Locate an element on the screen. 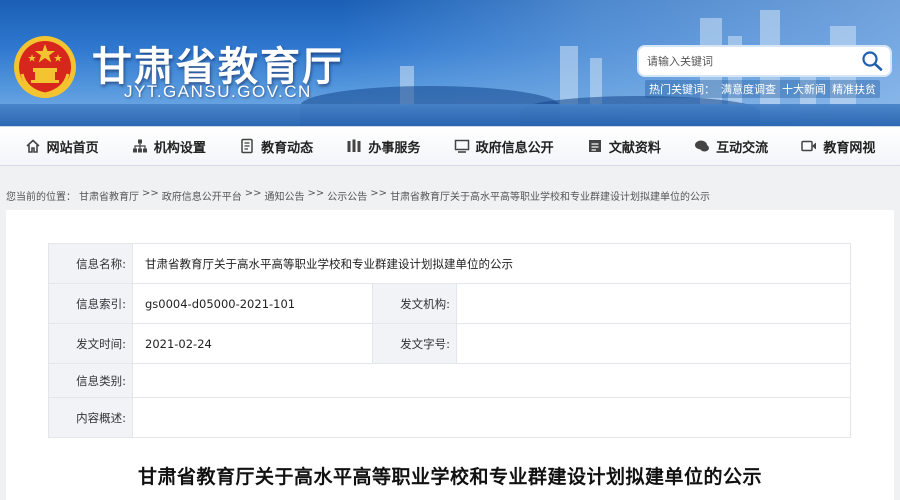 The height and width of the screenshot is (500, 900). info-value-docno is located at coordinates (653, 343).